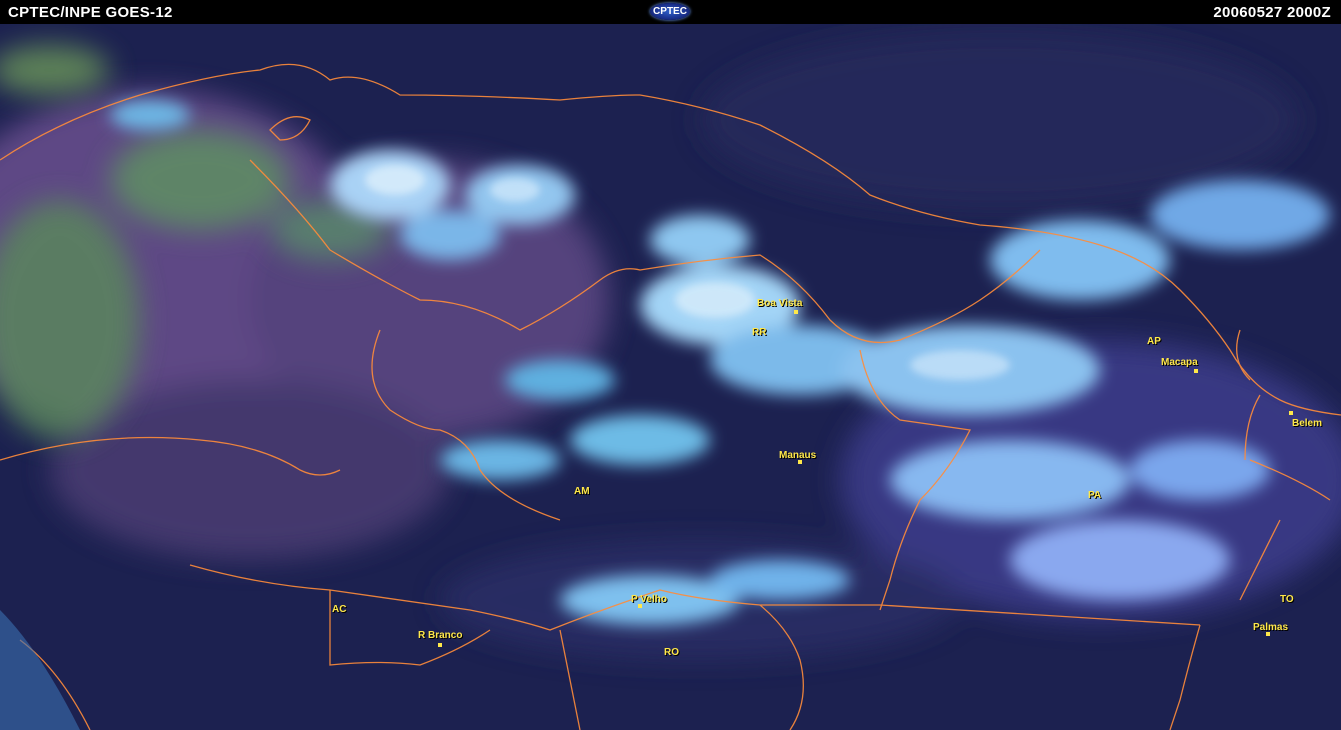  What do you see at coordinates (339, 609) in the screenshot?
I see `state-label-ac: AC` at bounding box center [339, 609].